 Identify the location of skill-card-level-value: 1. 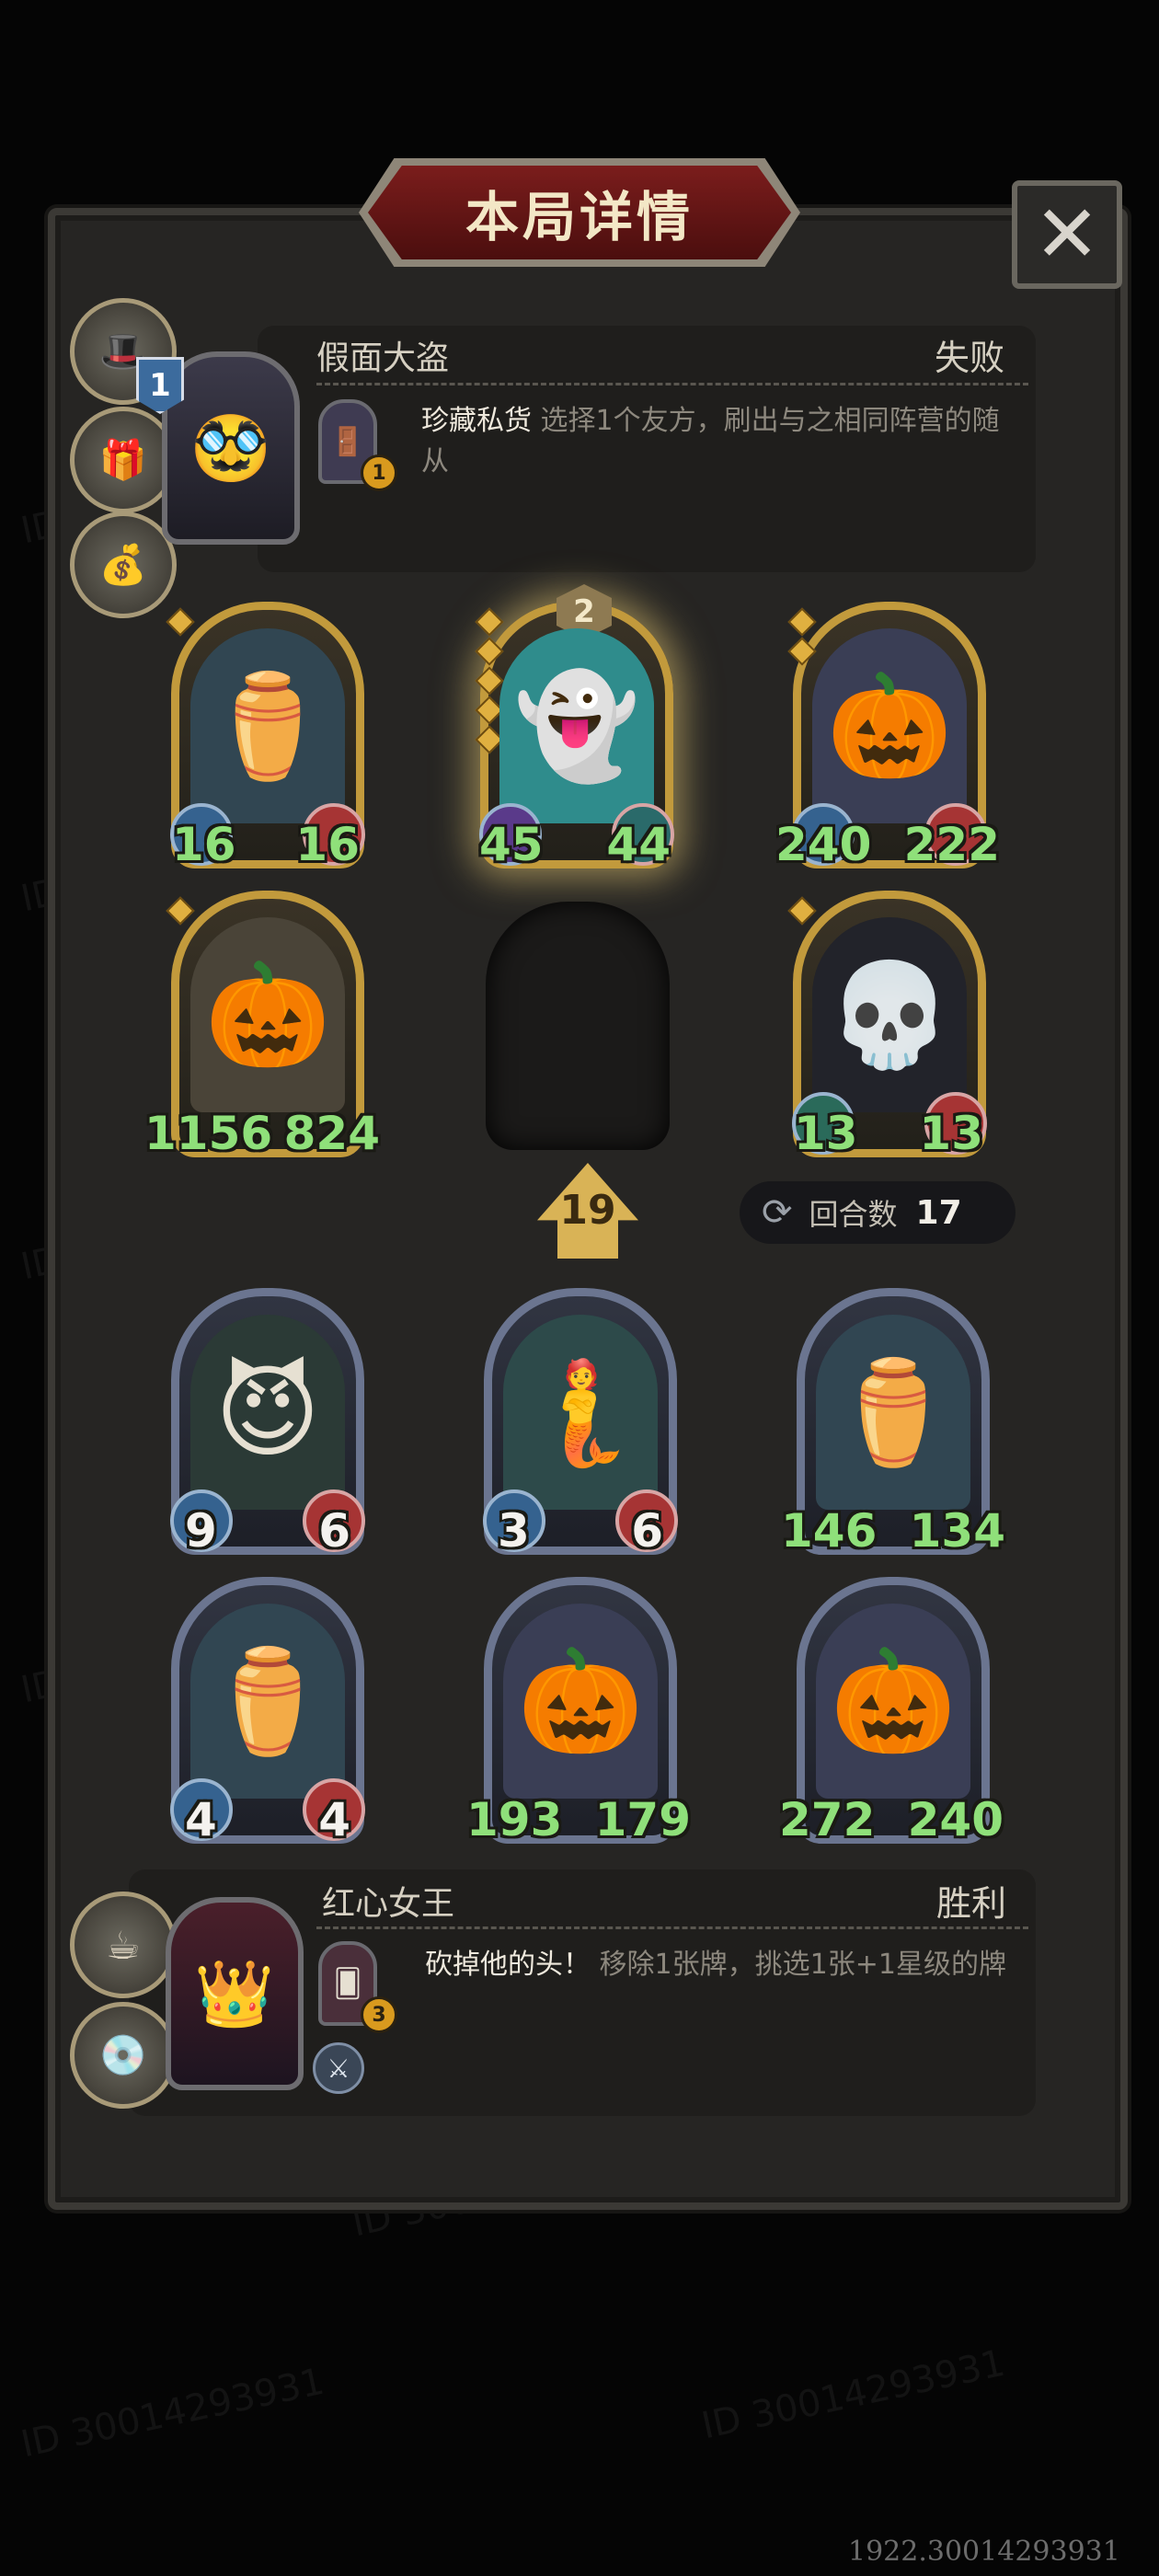
(379, 473).